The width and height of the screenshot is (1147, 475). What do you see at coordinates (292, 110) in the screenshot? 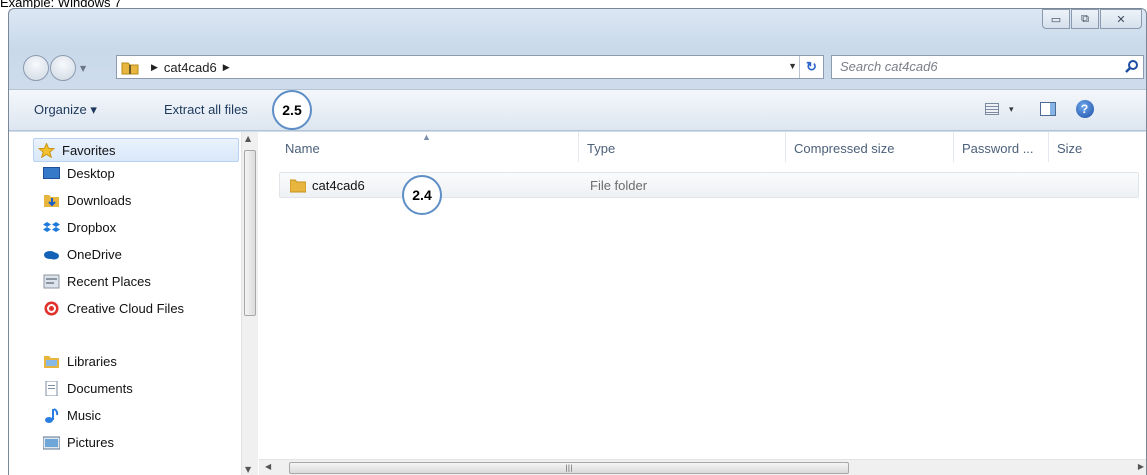
I see `step-badge-extract: 2.5` at bounding box center [292, 110].